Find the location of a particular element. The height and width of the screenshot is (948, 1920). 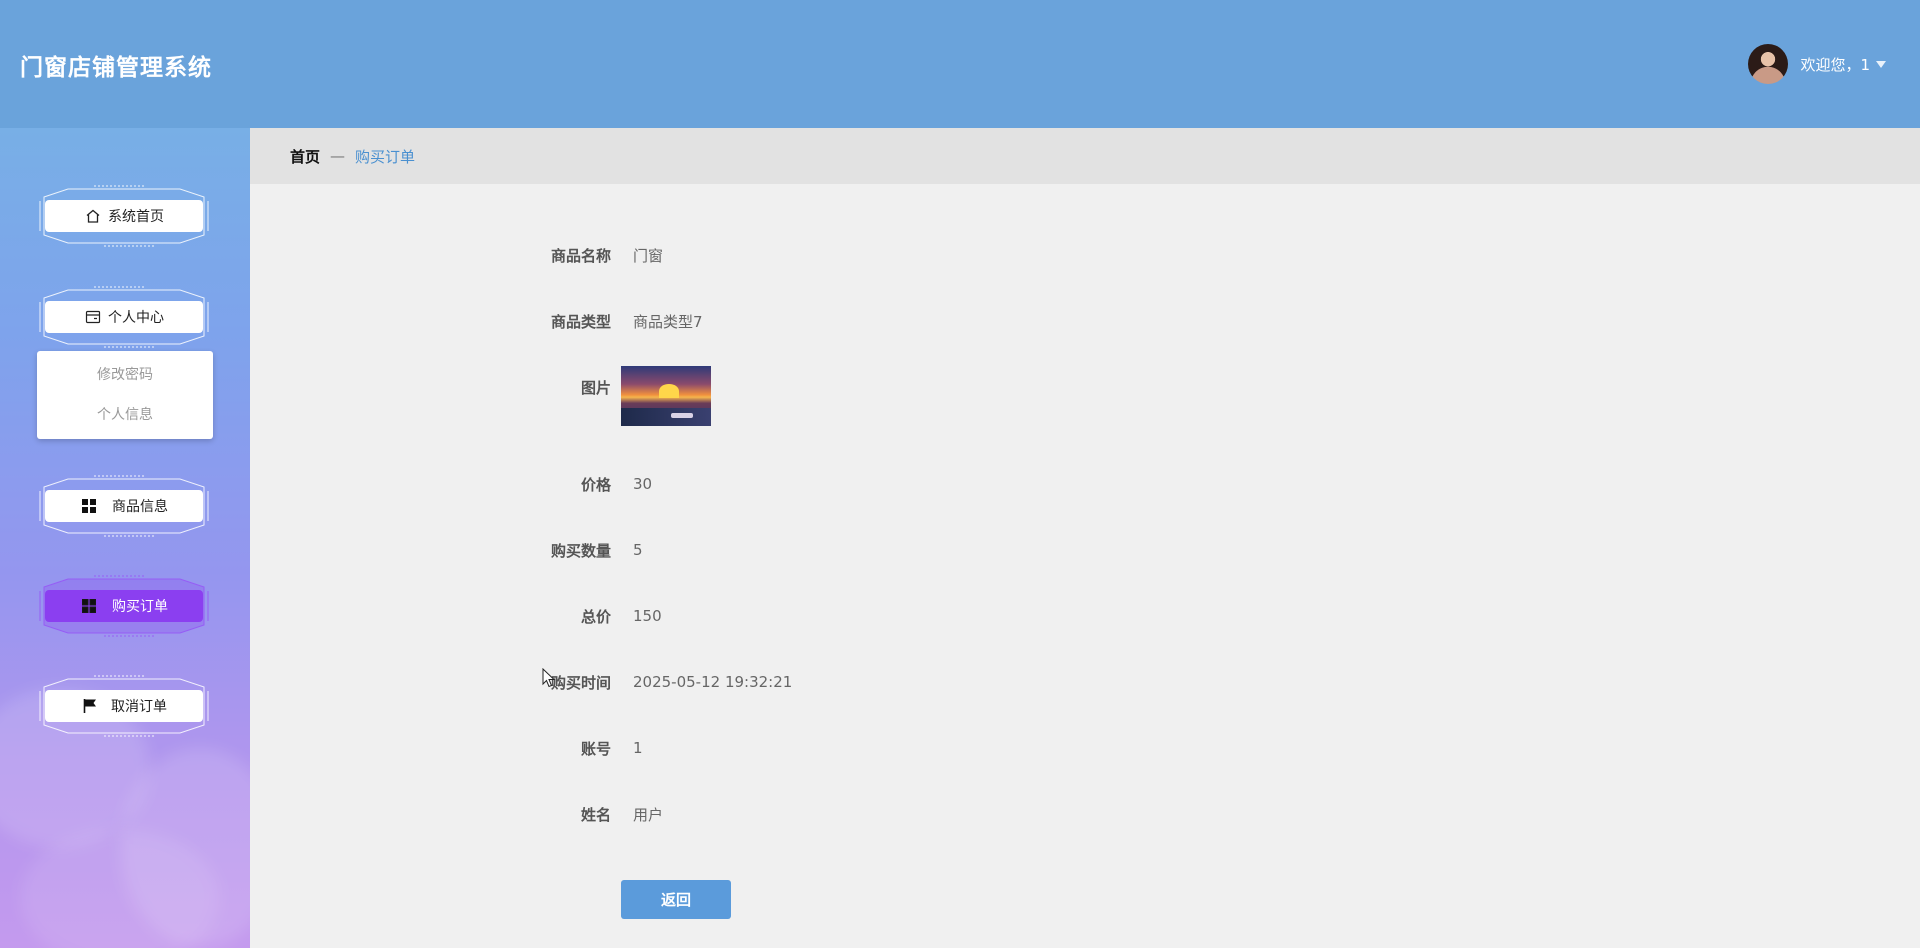

sidebar-item-label: 系统首页 is located at coordinates (136, 217).